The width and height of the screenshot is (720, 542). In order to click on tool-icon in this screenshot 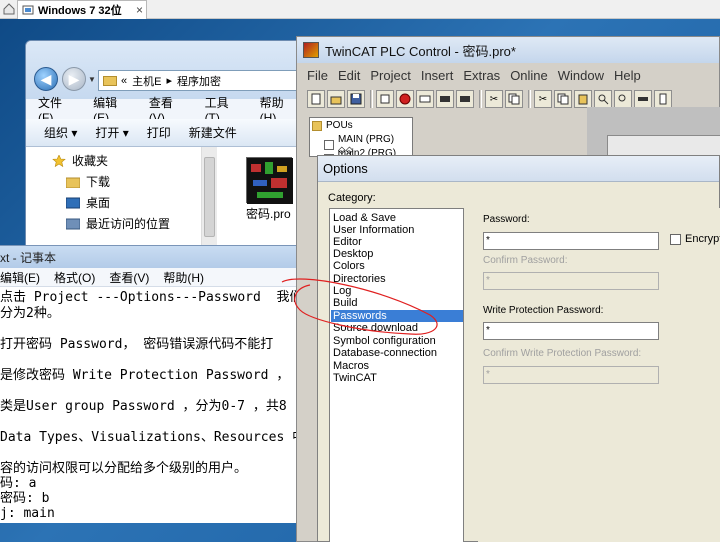, I will do `click(663, 99)`.